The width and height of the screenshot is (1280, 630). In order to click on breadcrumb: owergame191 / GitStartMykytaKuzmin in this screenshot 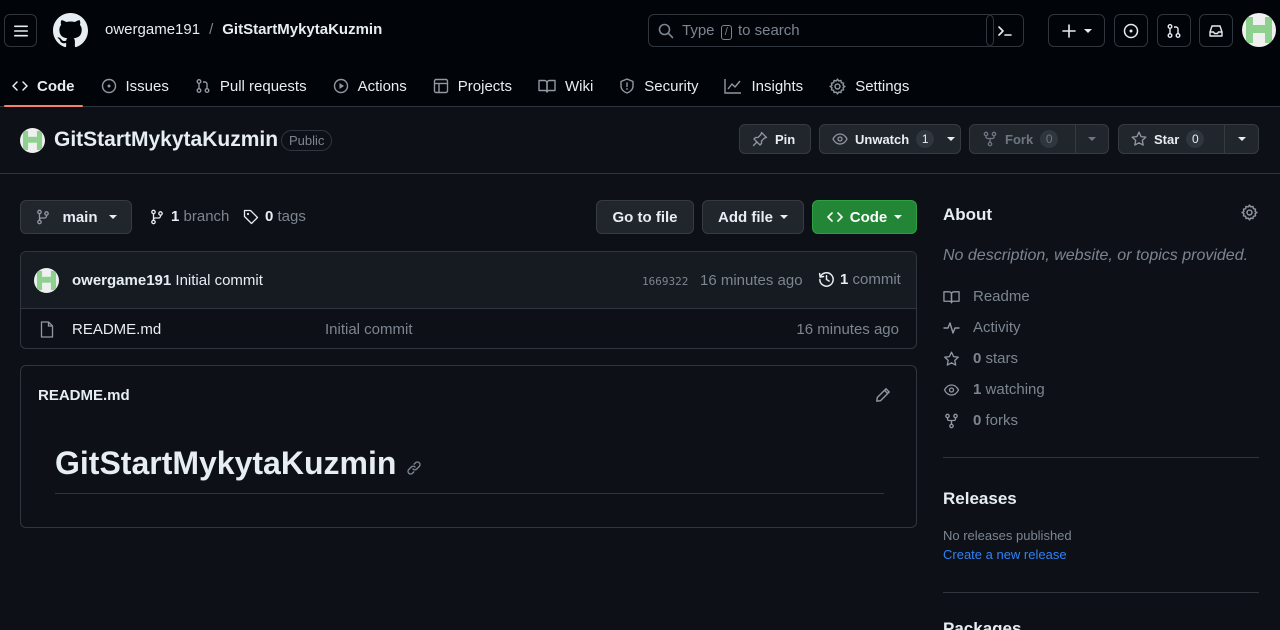, I will do `click(243, 29)`.